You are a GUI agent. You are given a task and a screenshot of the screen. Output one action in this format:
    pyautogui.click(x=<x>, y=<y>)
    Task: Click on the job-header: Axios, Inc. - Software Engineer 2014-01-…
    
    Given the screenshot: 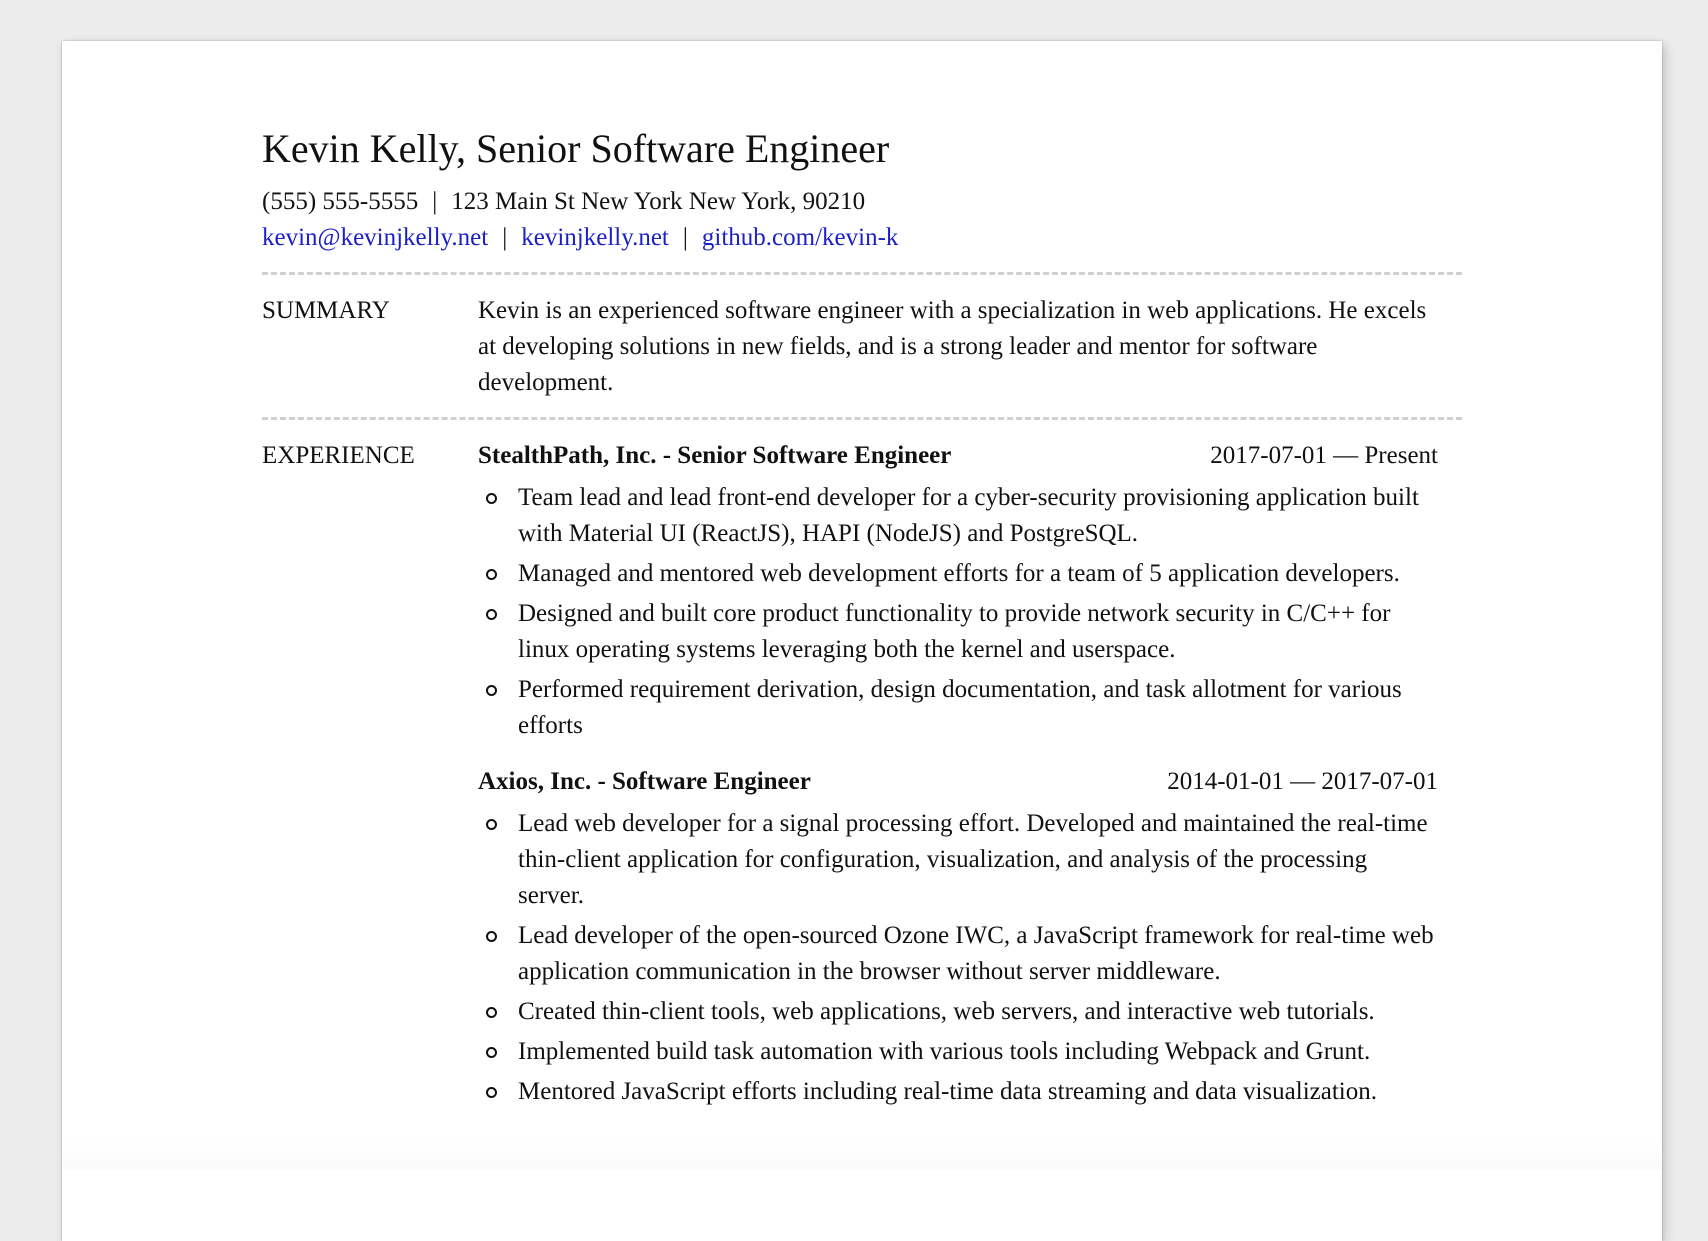 What is the action you would take?
    pyautogui.click(x=958, y=782)
    